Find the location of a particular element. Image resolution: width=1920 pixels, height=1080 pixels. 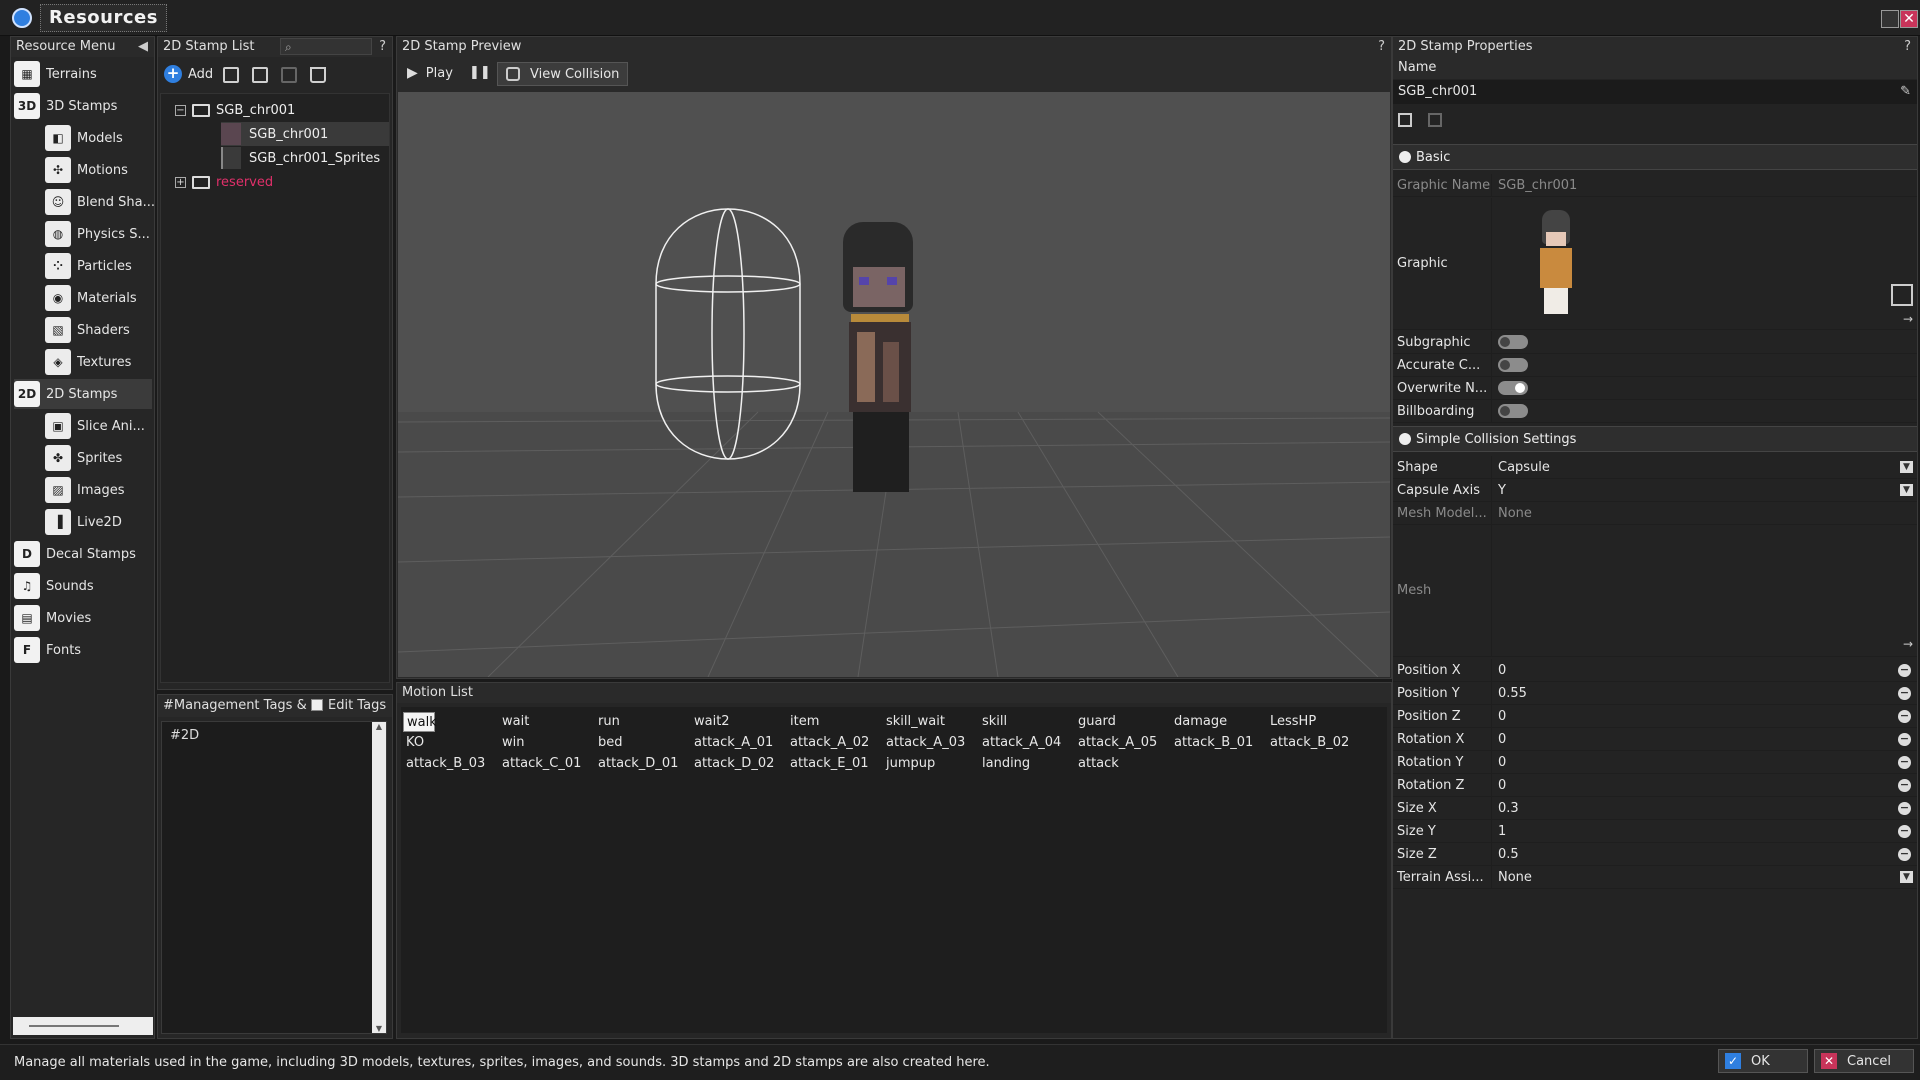

motion-item: bed is located at coordinates (643, 743).